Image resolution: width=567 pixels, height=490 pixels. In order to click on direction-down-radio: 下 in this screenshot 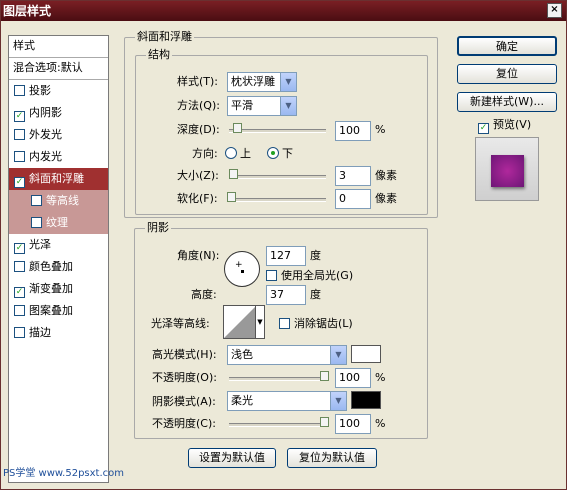, I will do `click(280, 154)`.